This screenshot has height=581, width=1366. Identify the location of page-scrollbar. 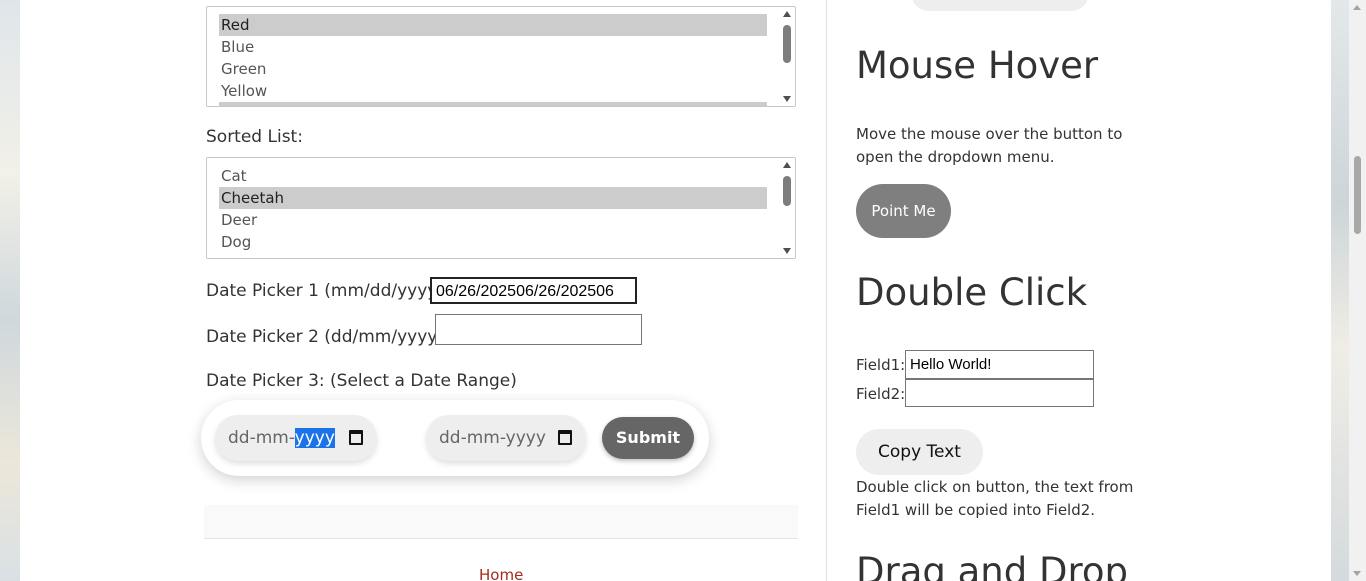
(1357, 290).